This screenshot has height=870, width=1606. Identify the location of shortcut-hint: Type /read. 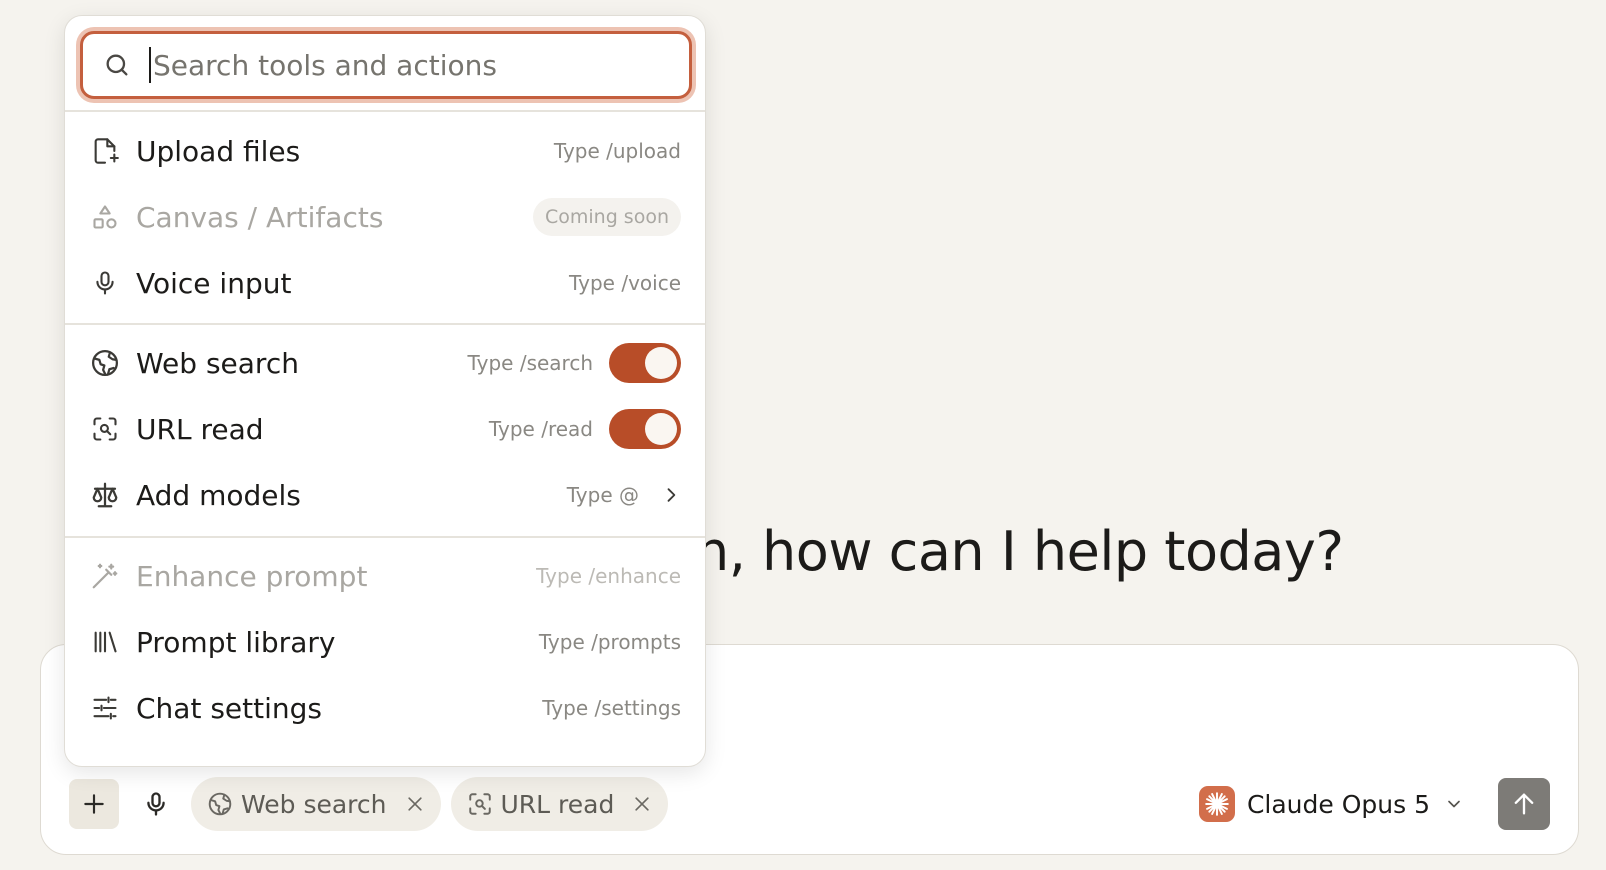
(540, 429).